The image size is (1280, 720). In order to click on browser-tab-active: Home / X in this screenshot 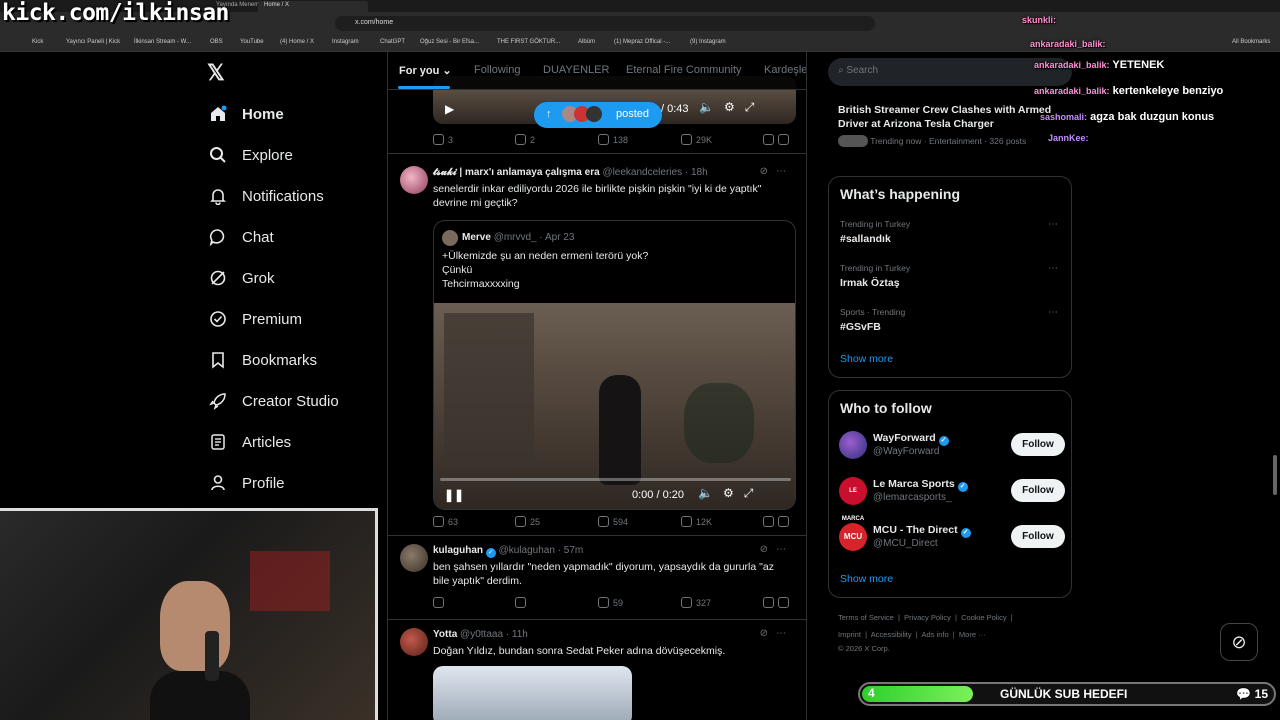, I will do `click(313, 6)`.